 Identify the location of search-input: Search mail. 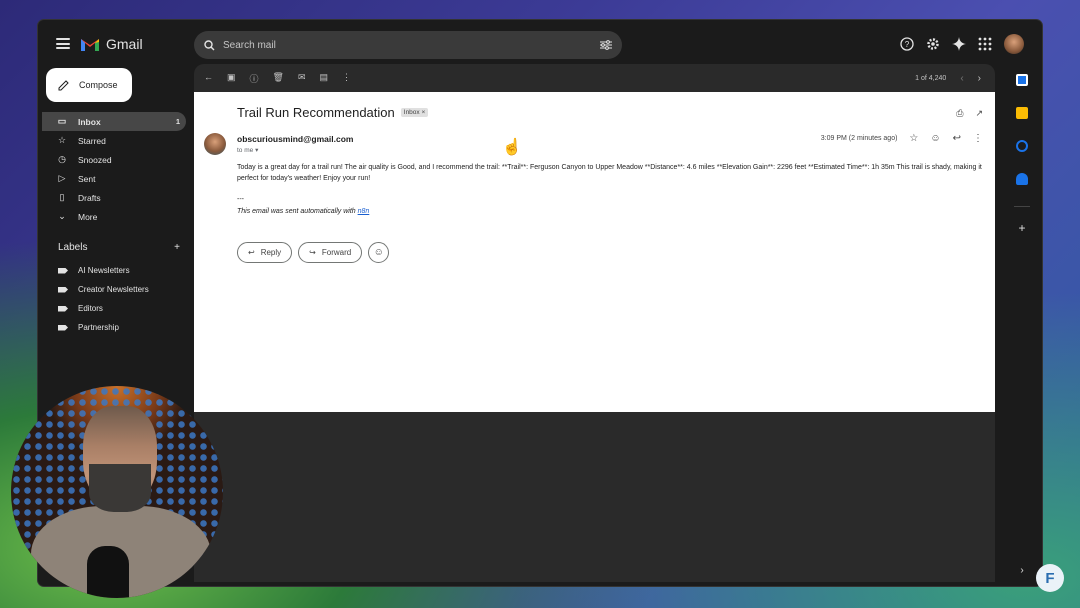
(407, 45).